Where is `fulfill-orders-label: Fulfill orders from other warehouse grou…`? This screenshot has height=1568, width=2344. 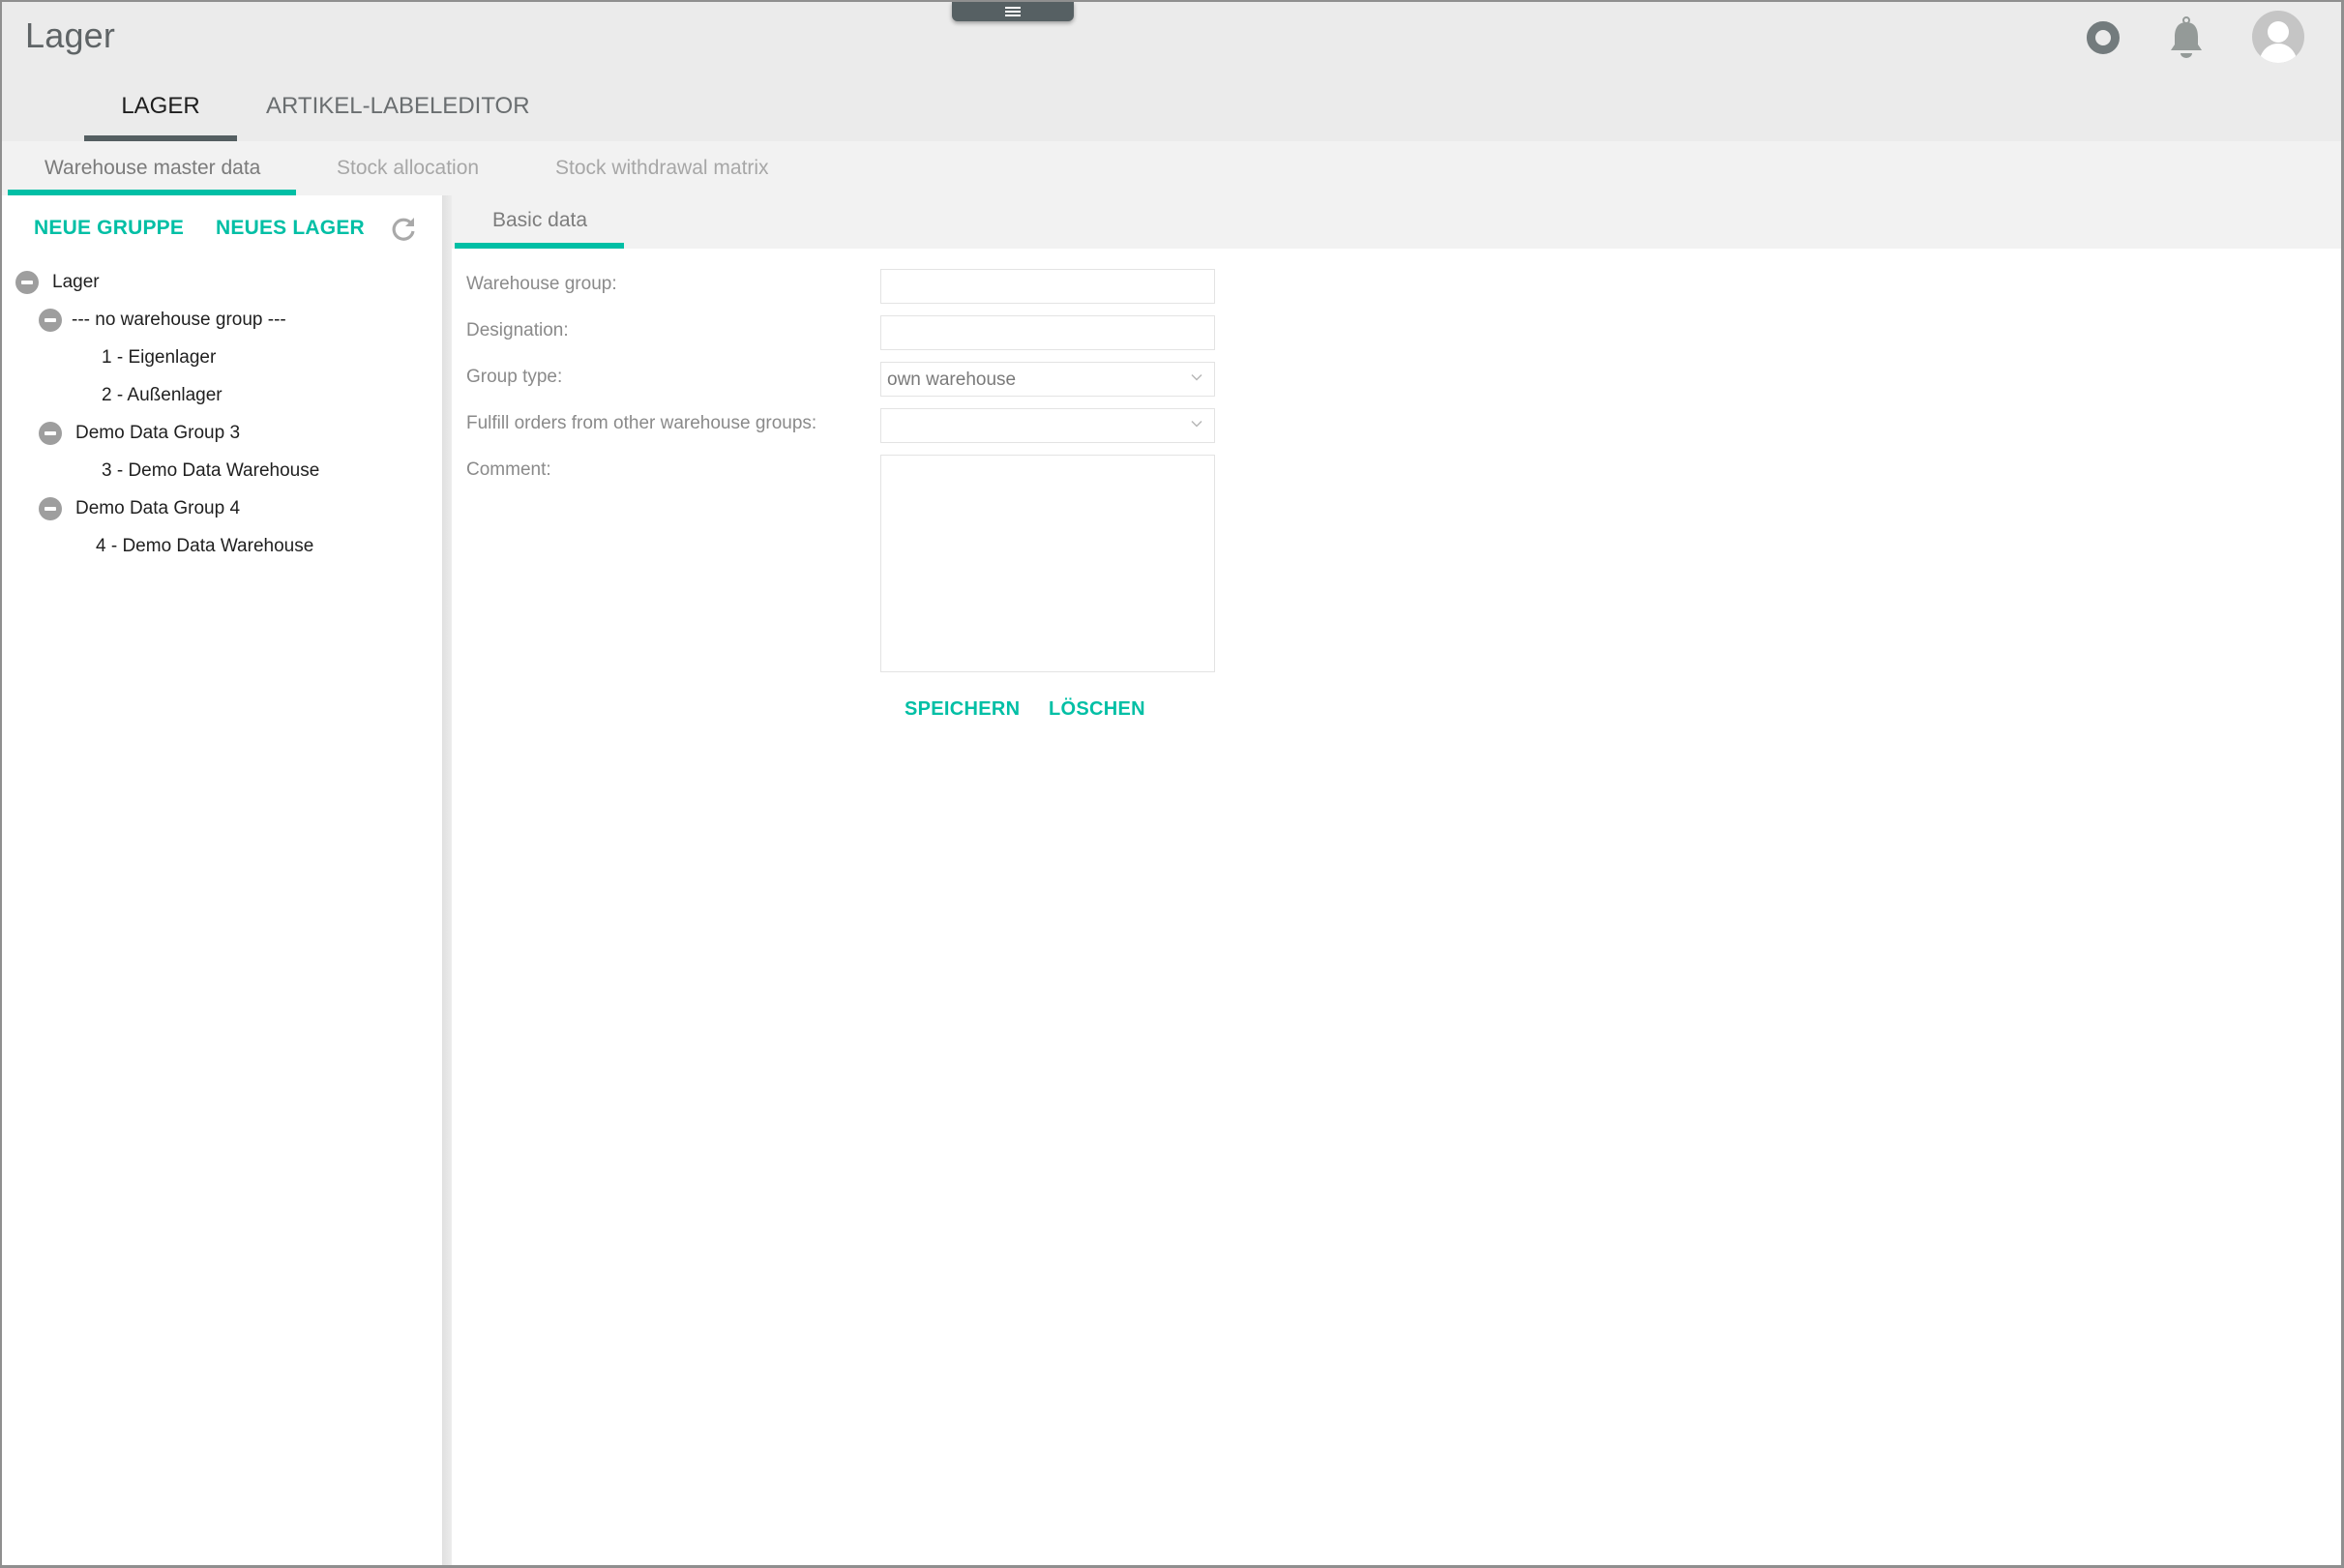
fulfill-orders-label: Fulfill orders from other warehouse grou… is located at coordinates (641, 423).